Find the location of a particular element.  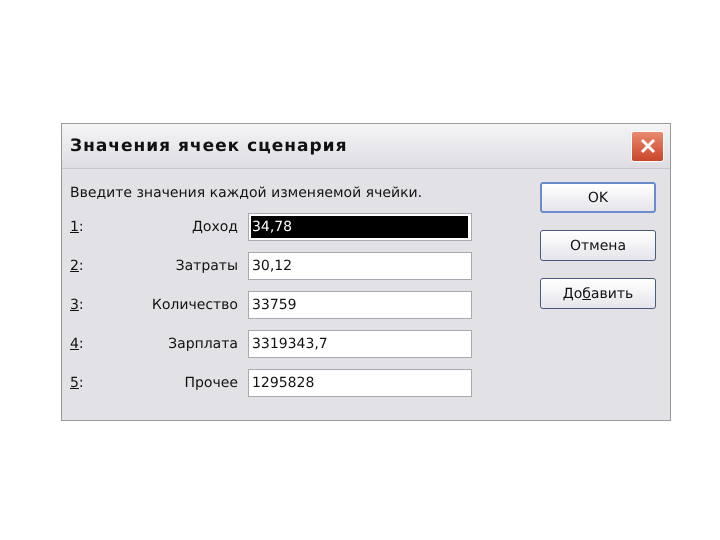

input-field: 3319343,7 is located at coordinates (360, 344).